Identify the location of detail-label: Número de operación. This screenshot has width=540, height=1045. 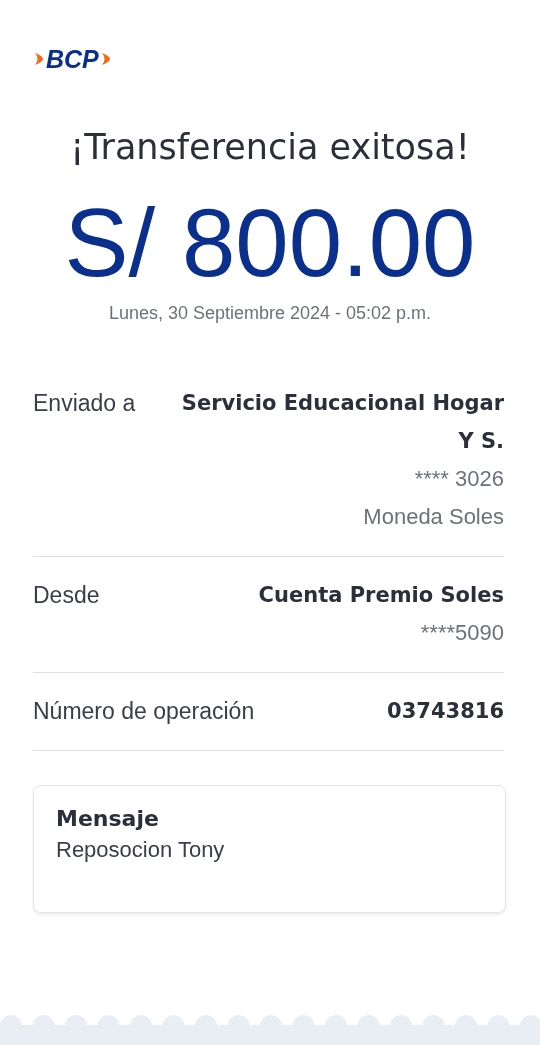
(144, 711).